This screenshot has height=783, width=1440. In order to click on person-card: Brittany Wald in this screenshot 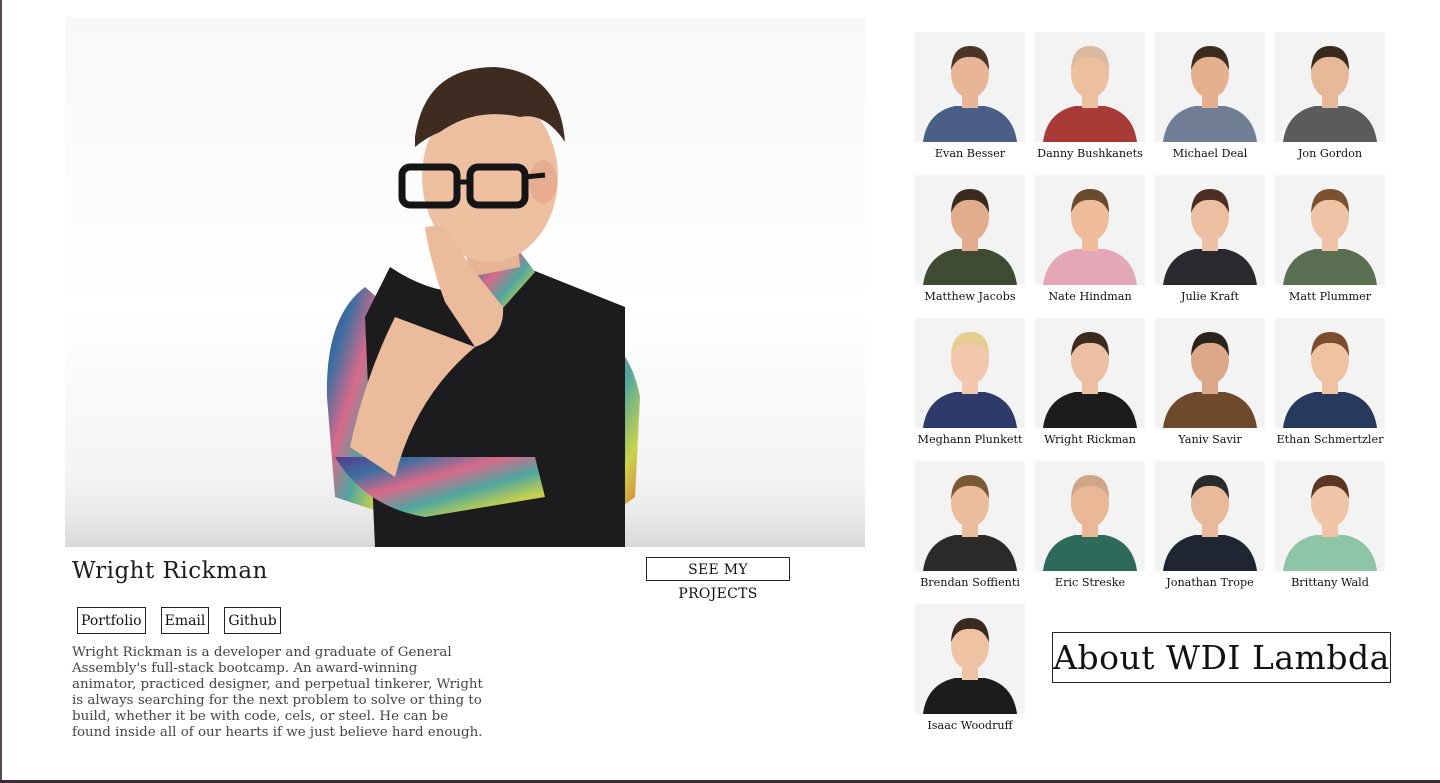, I will do `click(1330, 525)`.